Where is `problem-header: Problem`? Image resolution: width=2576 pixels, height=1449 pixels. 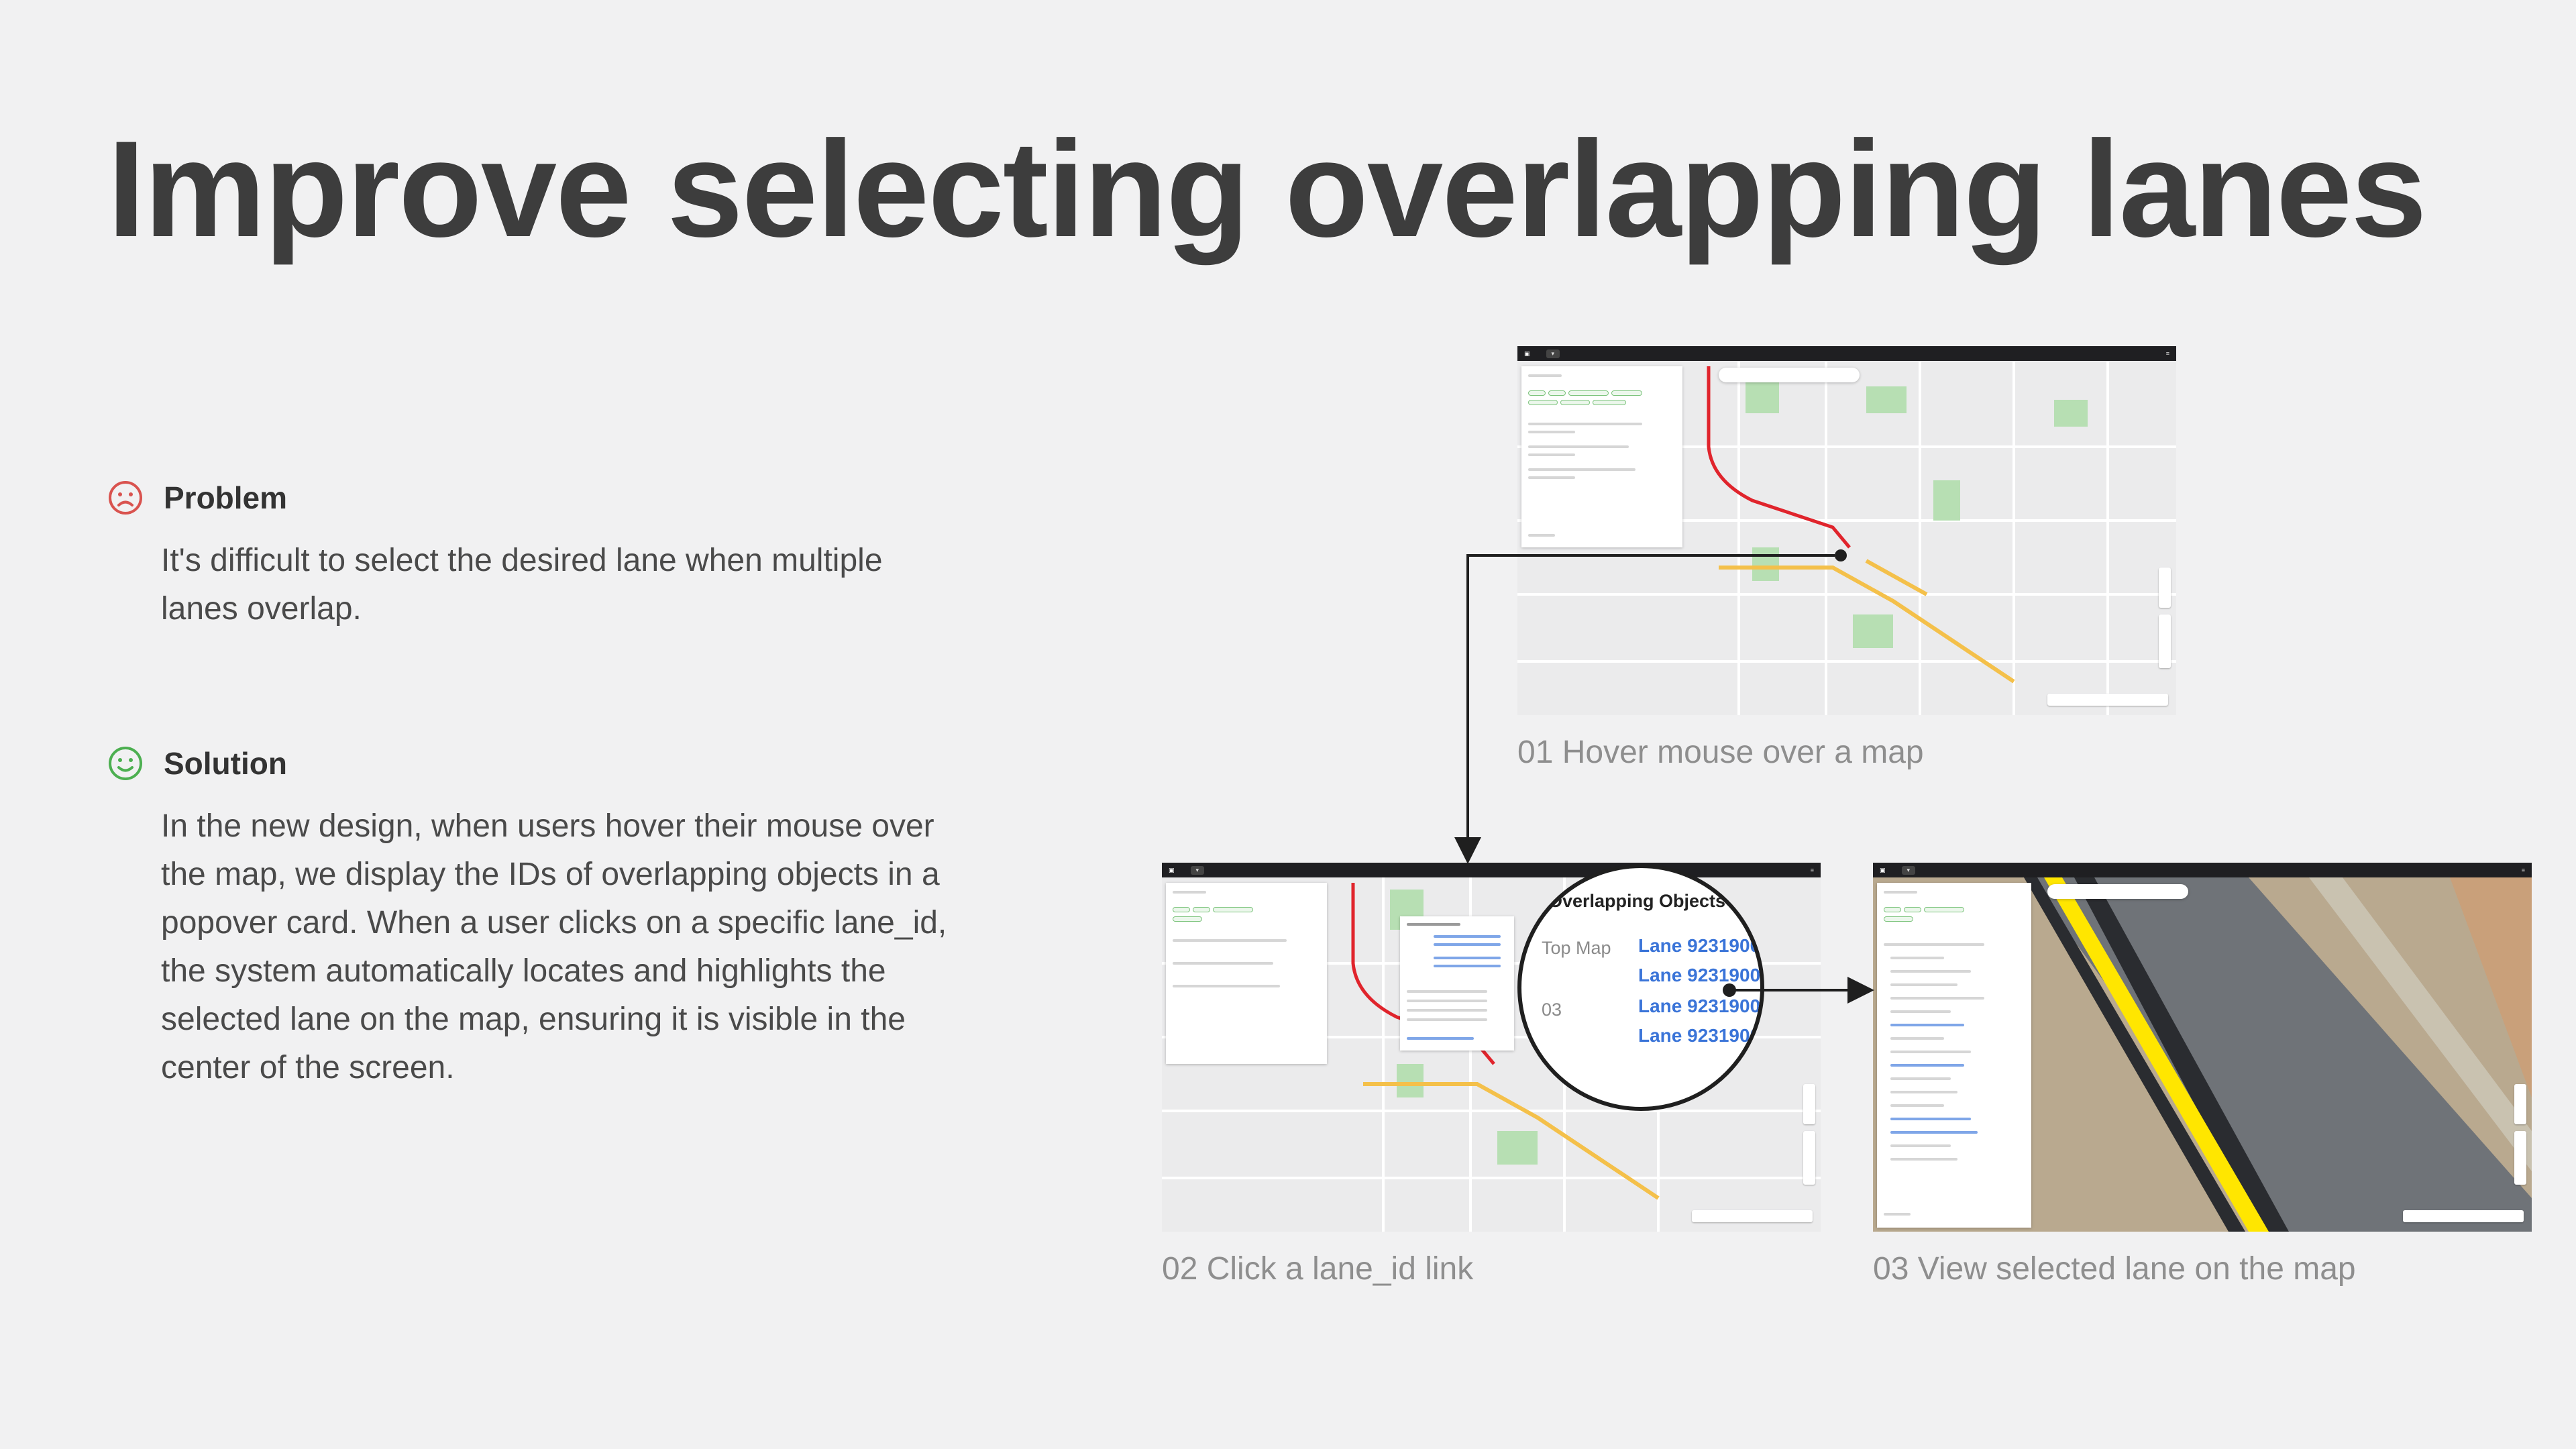
problem-header: Problem is located at coordinates (530, 497).